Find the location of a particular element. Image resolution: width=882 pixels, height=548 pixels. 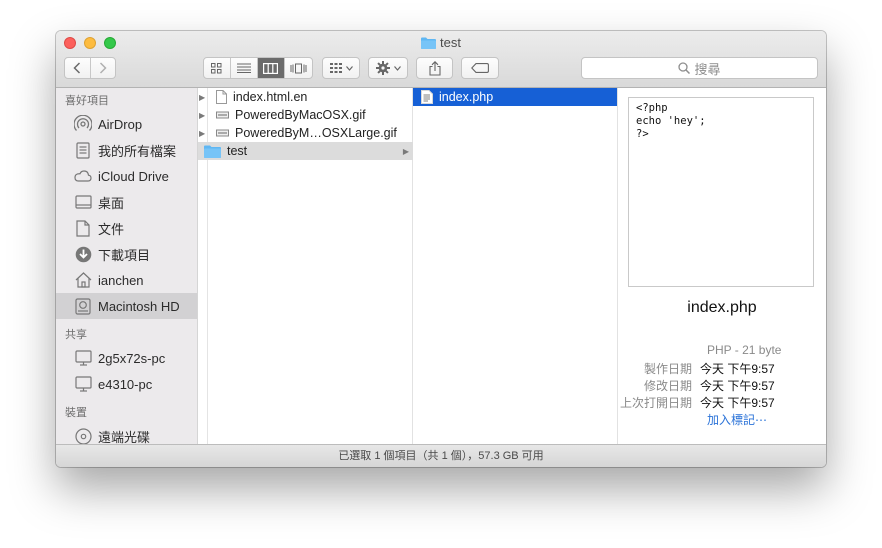

list-icon is located at coordinates (243, 68).